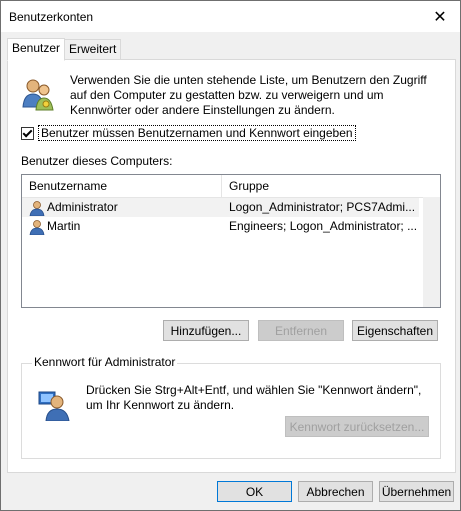 This screenshot has width=461, height=511. I want to click on list-header: Benutzername Gruppe, so click(231, 186).